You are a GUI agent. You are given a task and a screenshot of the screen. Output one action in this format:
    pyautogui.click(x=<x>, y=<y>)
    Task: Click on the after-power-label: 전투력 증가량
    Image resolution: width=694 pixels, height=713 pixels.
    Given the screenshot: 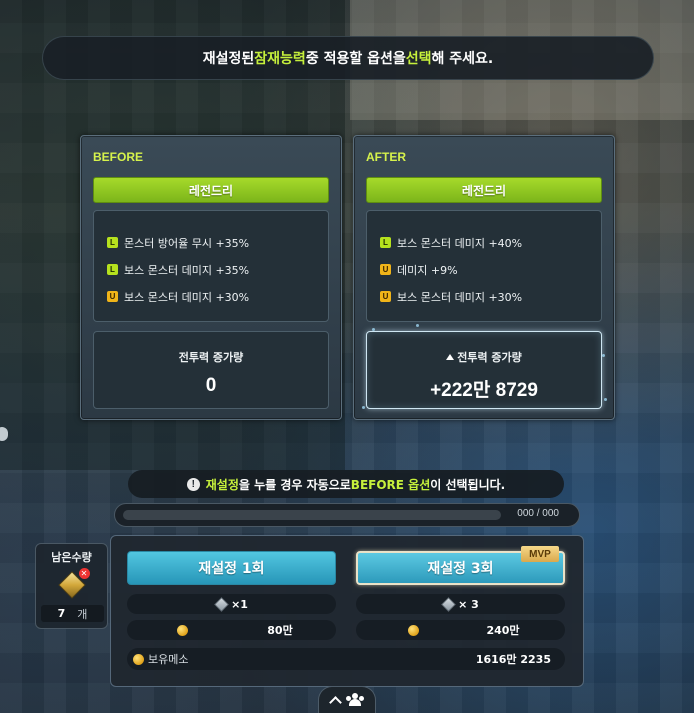 What is the action you would take?
    pyautogui.click(x=489, y=357)
    